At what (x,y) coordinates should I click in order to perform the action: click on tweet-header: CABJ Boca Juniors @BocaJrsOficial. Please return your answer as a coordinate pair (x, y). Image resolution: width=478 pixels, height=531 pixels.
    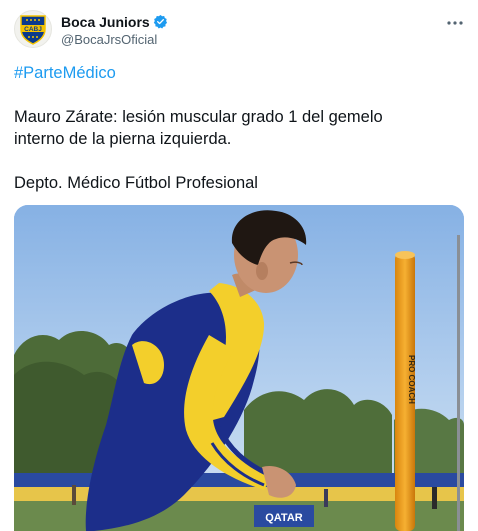
    Looking at the image, I should click on (240, 31).